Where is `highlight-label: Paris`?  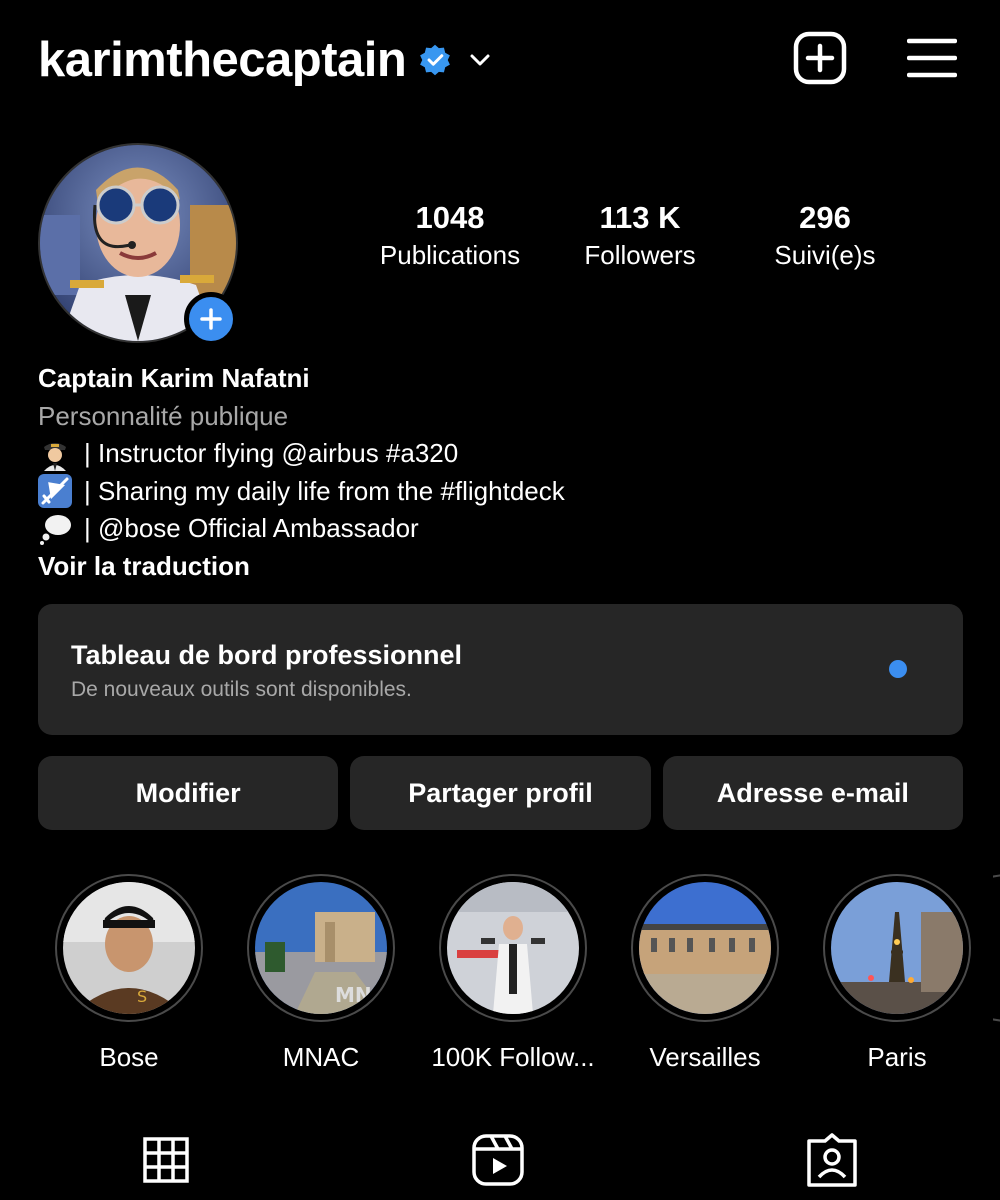
highlight-label: Paris is located at coordinates (897, 1057).